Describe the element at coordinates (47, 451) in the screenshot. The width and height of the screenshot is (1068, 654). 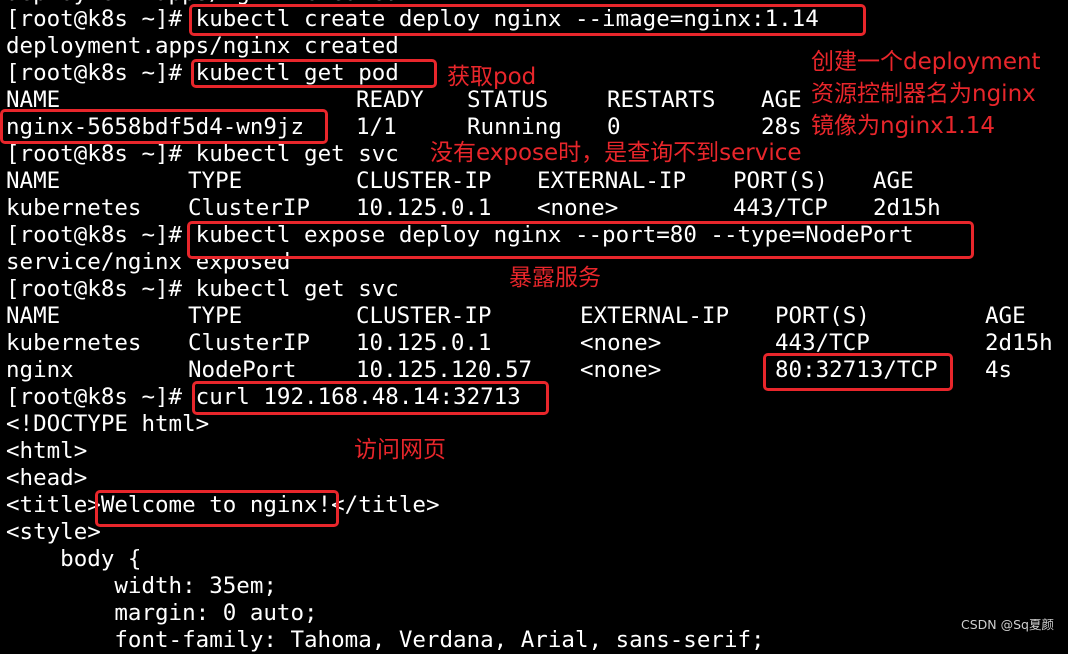
I see `output-line: <html>` at that location.